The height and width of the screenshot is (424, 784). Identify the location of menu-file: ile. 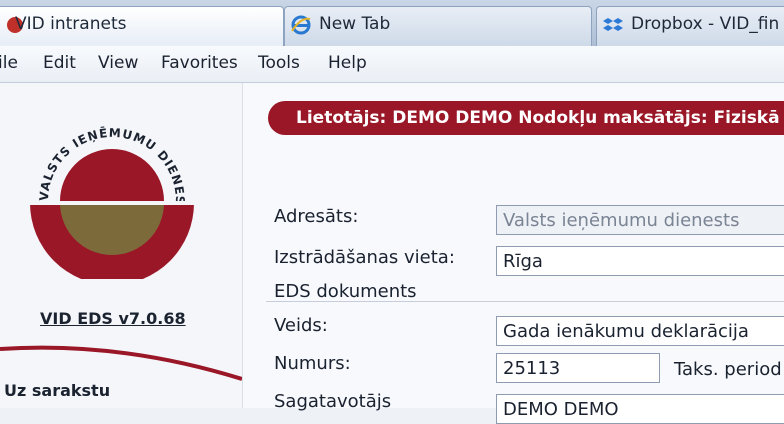
(9, 63).